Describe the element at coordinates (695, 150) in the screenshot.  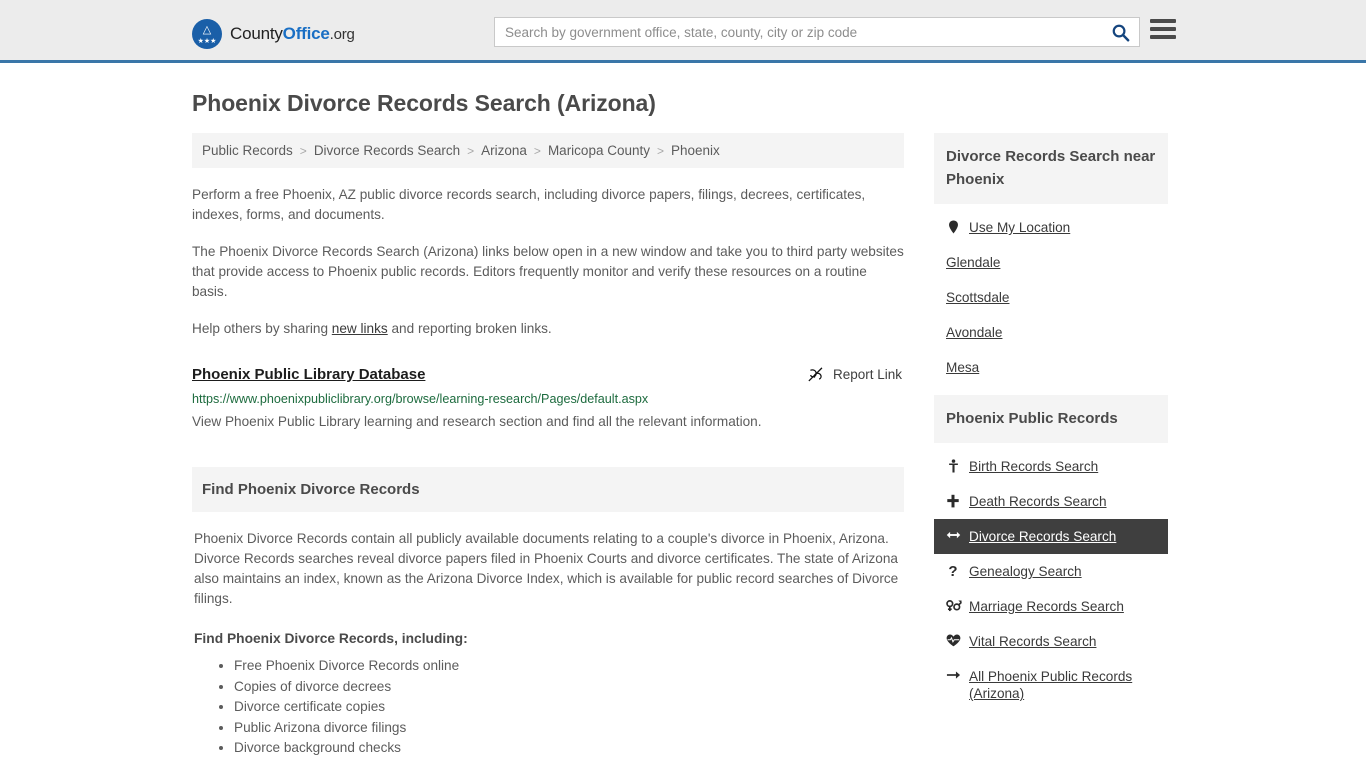
I see `breadcrumb-item-phoenix: Phoenix` at that location.